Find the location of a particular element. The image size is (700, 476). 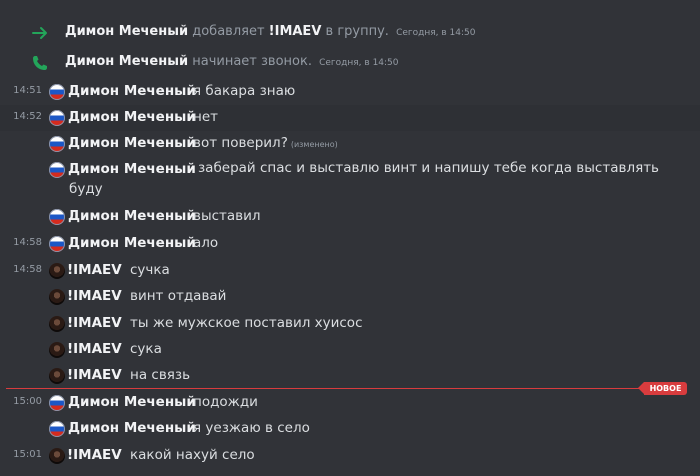

edited-label: (изменено) is located at coordinates (314, 144).